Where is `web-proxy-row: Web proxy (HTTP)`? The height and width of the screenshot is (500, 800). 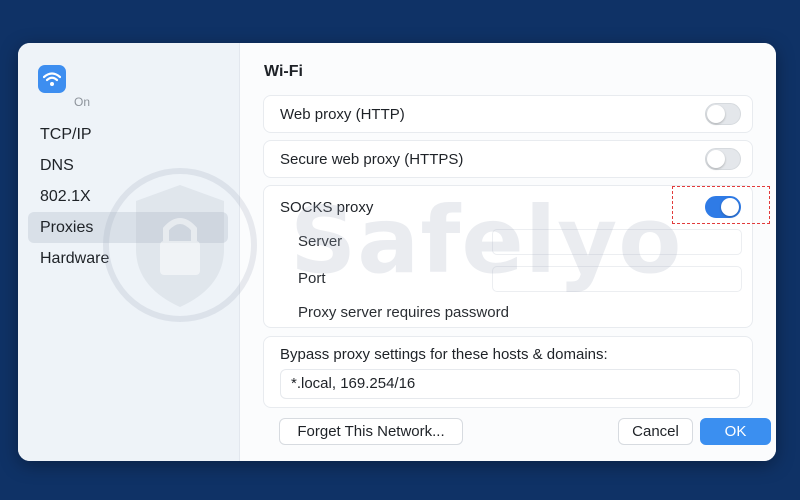 web-proxy-row: Web proxy (HTTP) is located at coordinates (508, 114).